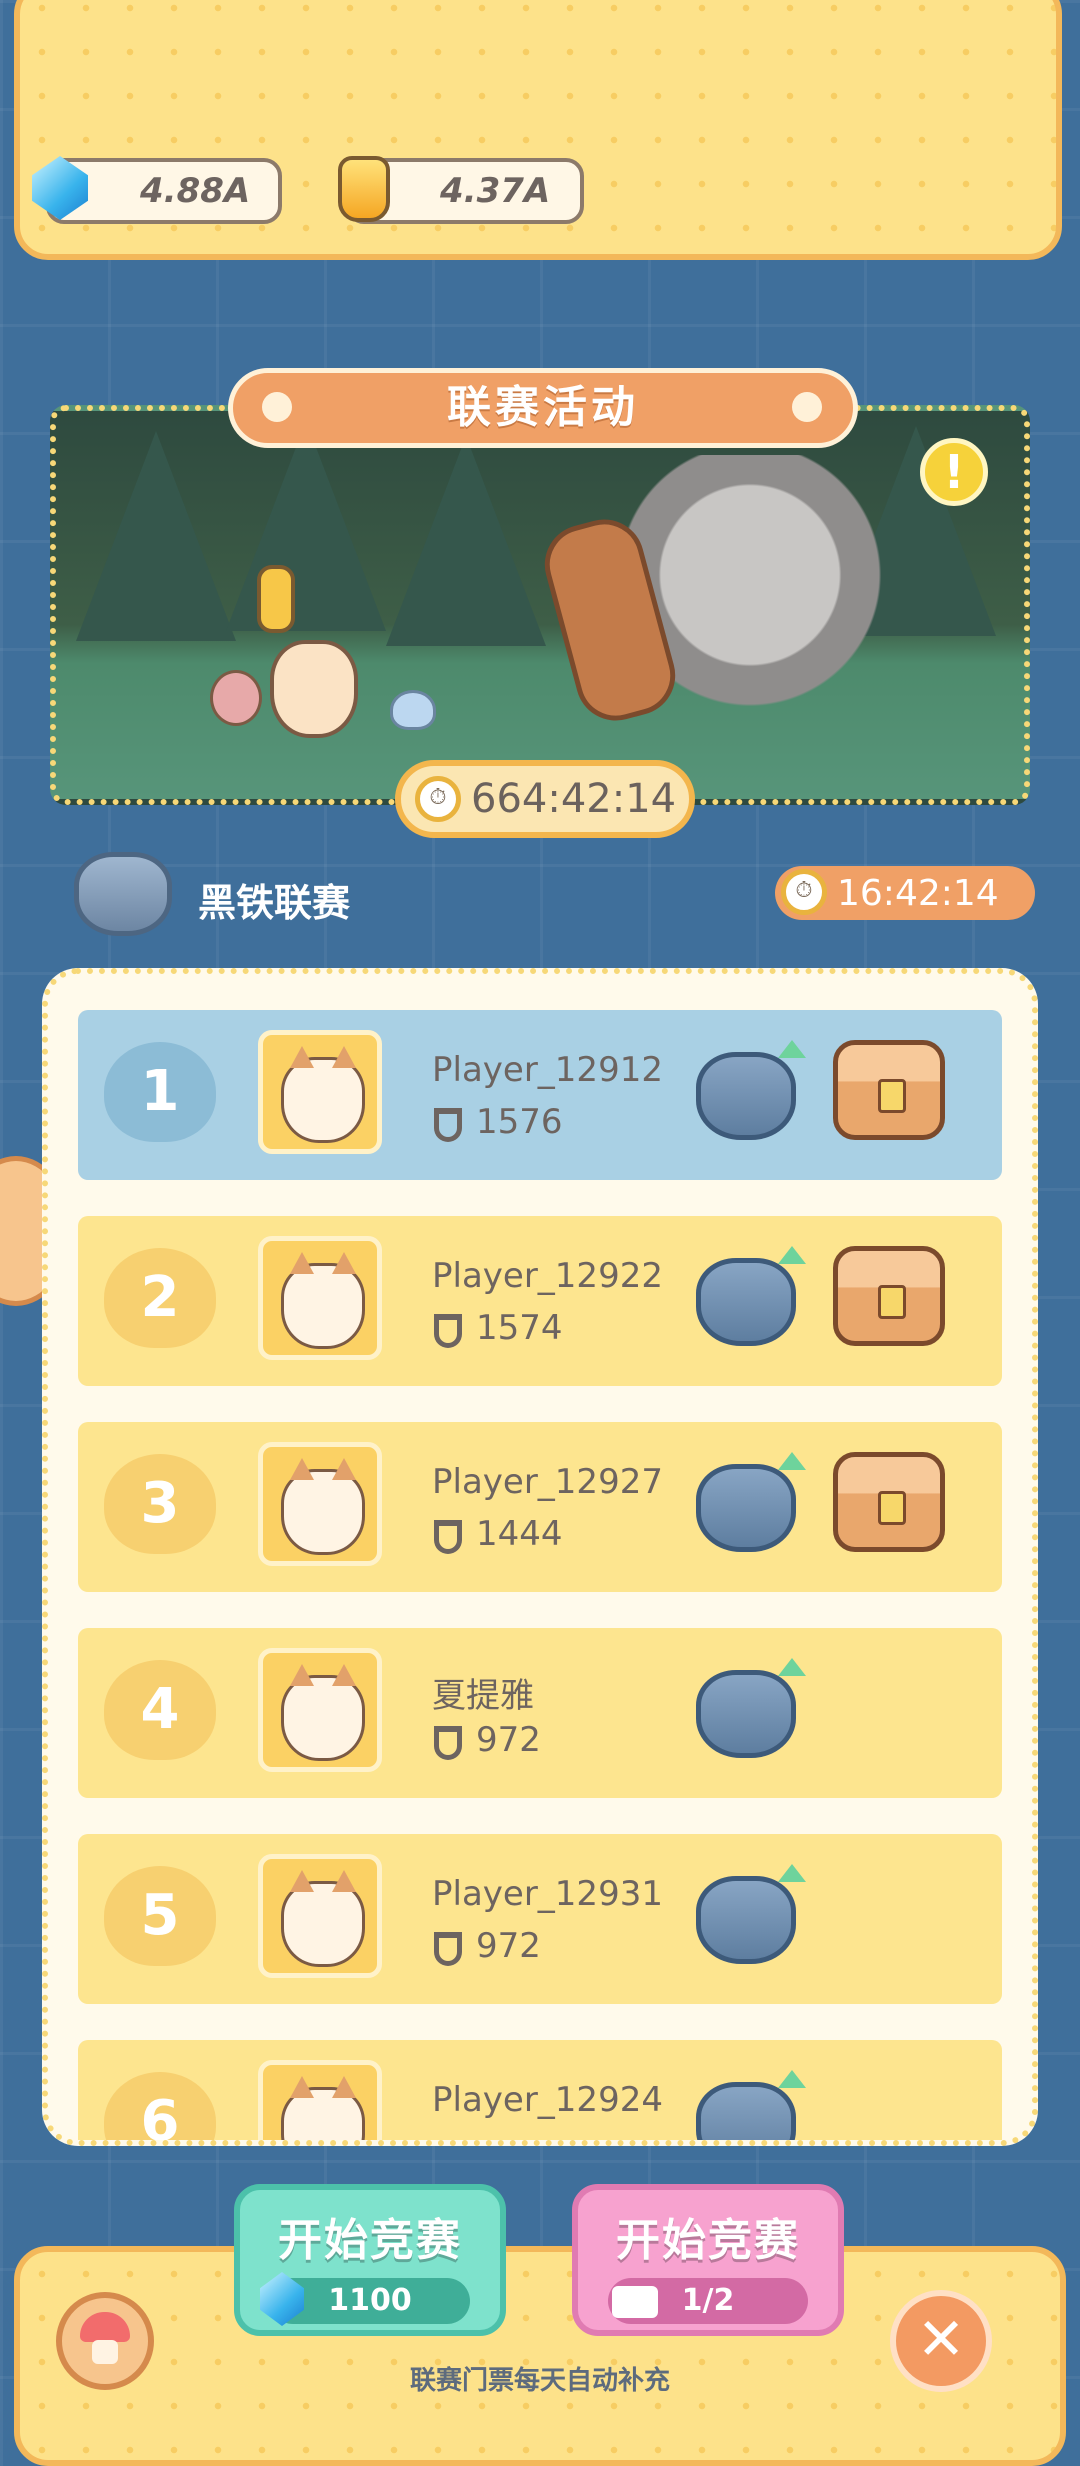 The image size is (1080, 2466). What do you see at coordinates (918, 893) in the screenshot?
I see `league-countdown: 16:42:14` at bounding box center [918, 893].